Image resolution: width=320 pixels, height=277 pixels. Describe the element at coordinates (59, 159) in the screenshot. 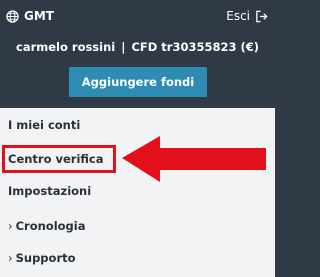

I see `highlight-box` at that location.